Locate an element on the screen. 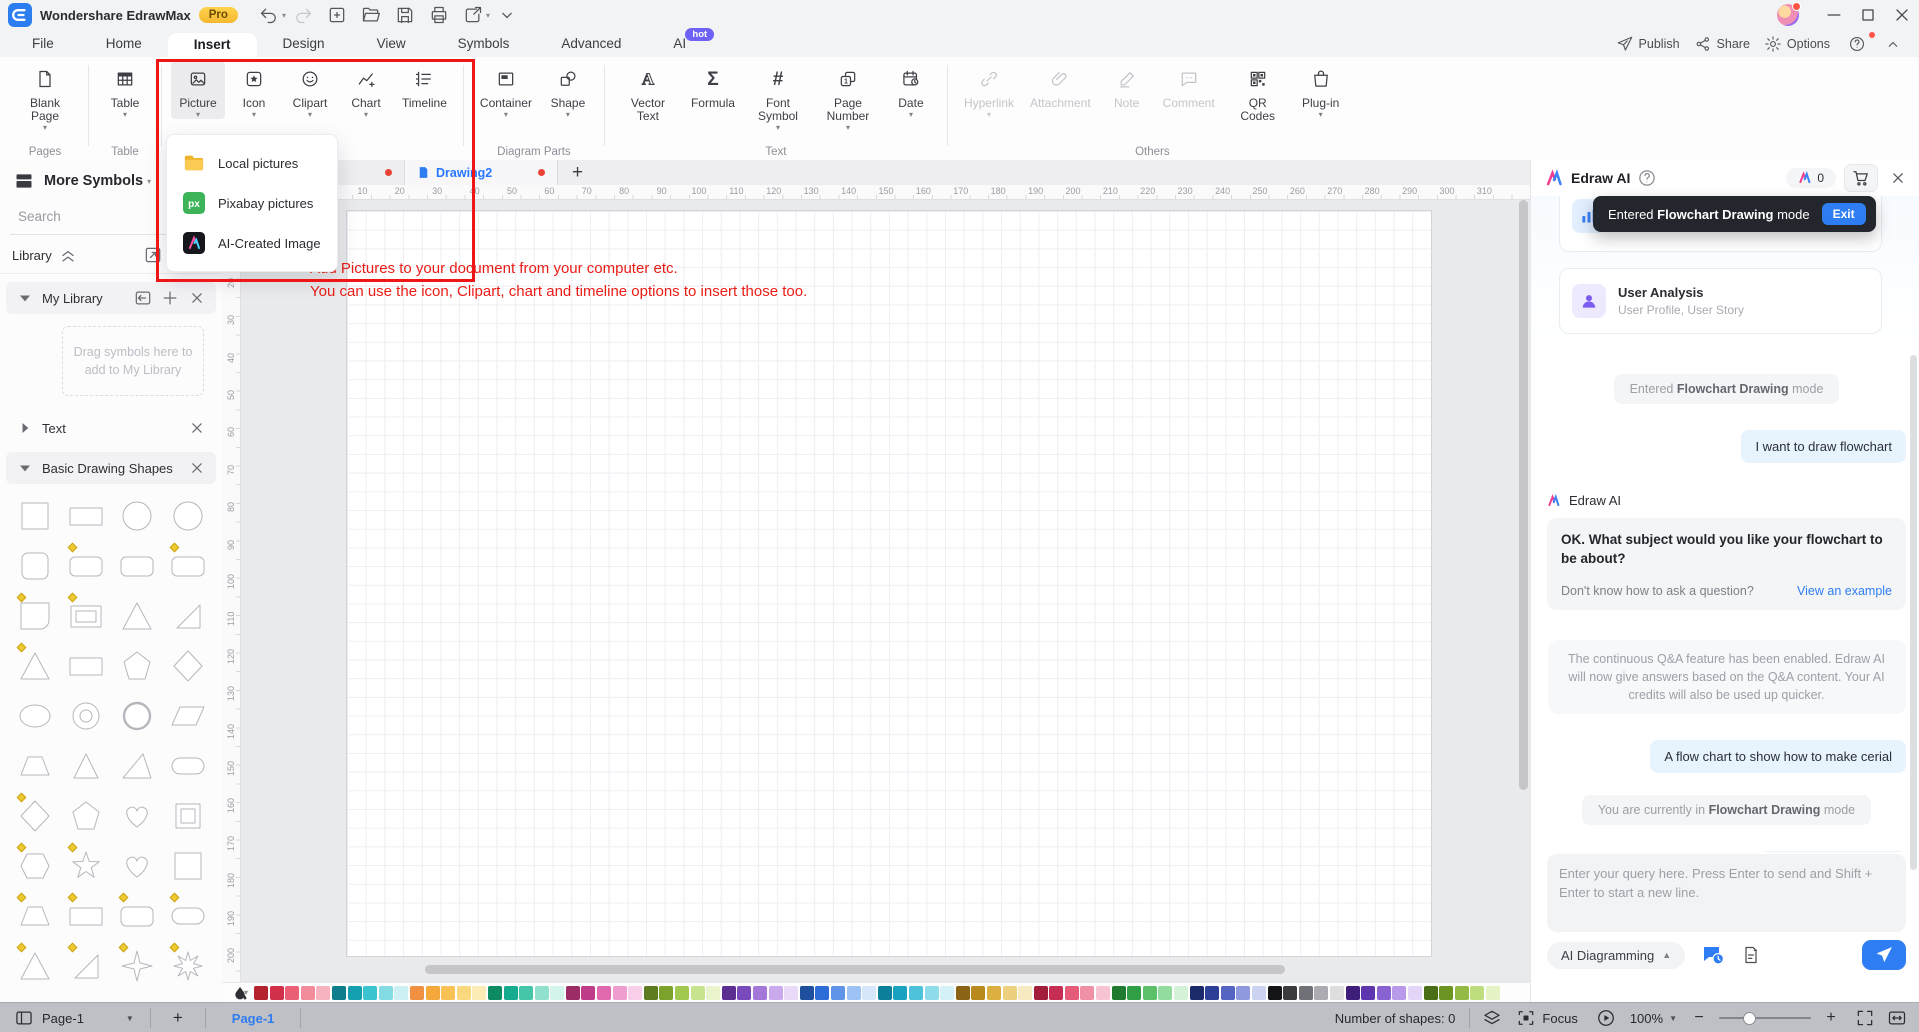  collapse-toolbar-icon is located at coordinates (507, 15).